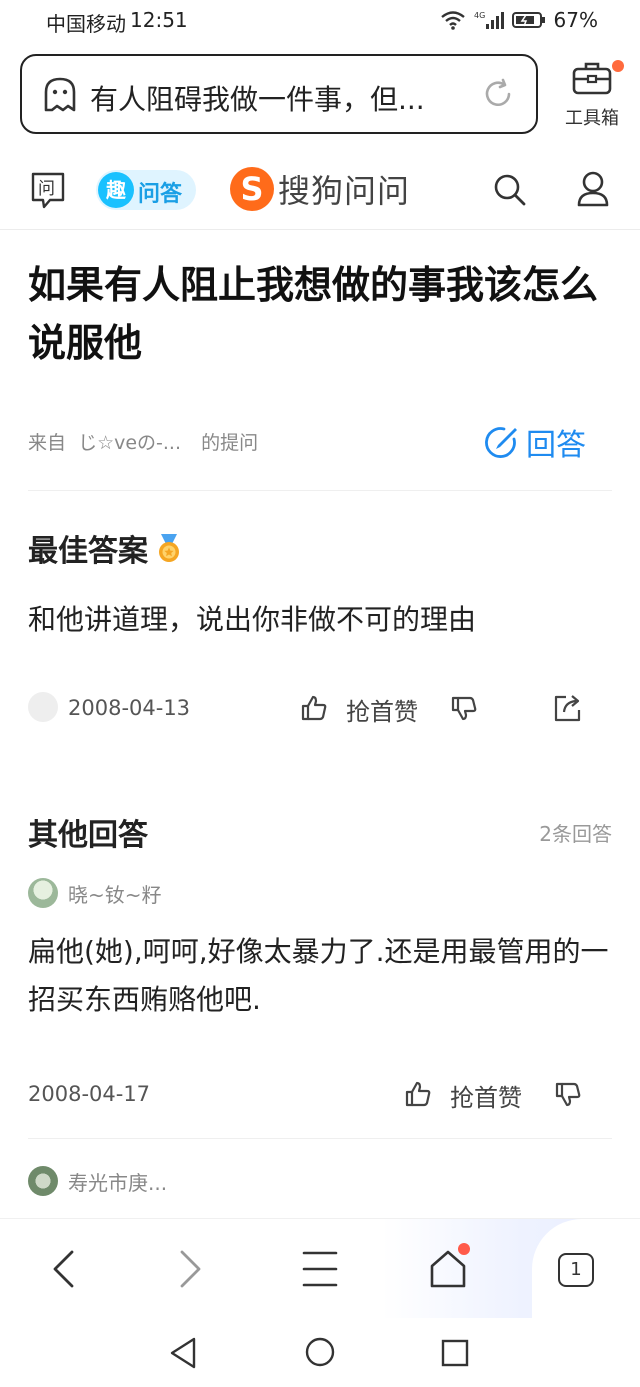  What do you see at coordinates (313, 314) in the screenshot?
I see `question-title: 如果有人阻止我想做的事我该怎么说服他` at bounding box center [313, 314].